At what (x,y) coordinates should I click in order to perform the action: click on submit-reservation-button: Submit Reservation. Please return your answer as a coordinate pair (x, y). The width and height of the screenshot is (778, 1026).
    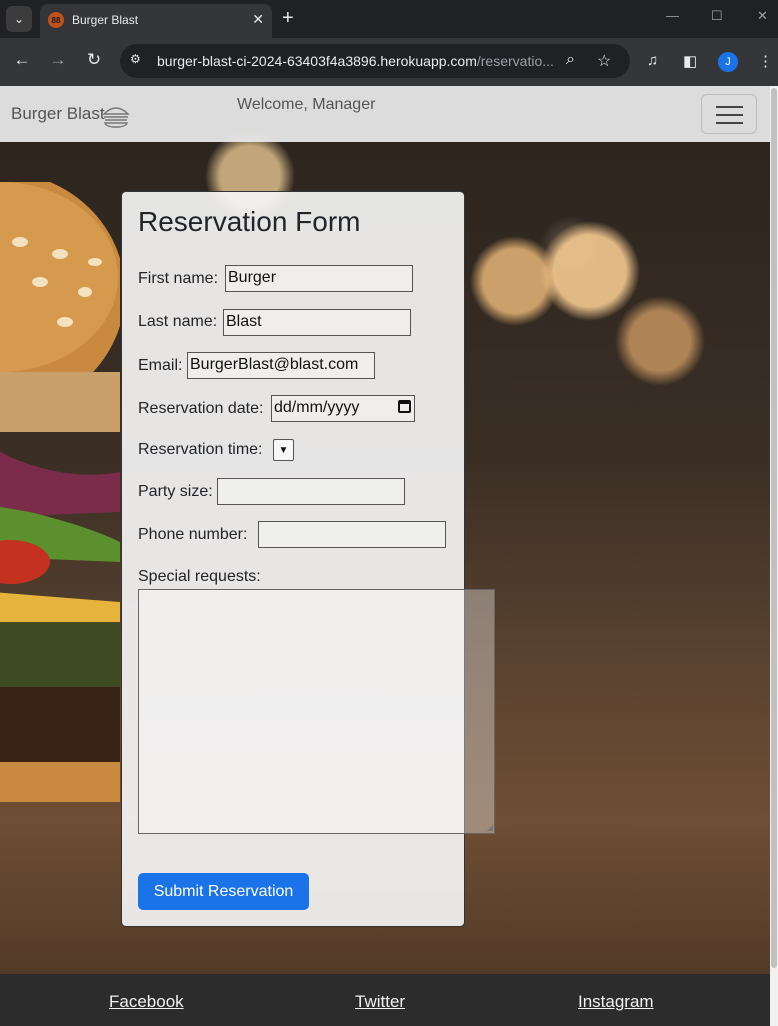
    Looking at the image, I should click on (223, 891).